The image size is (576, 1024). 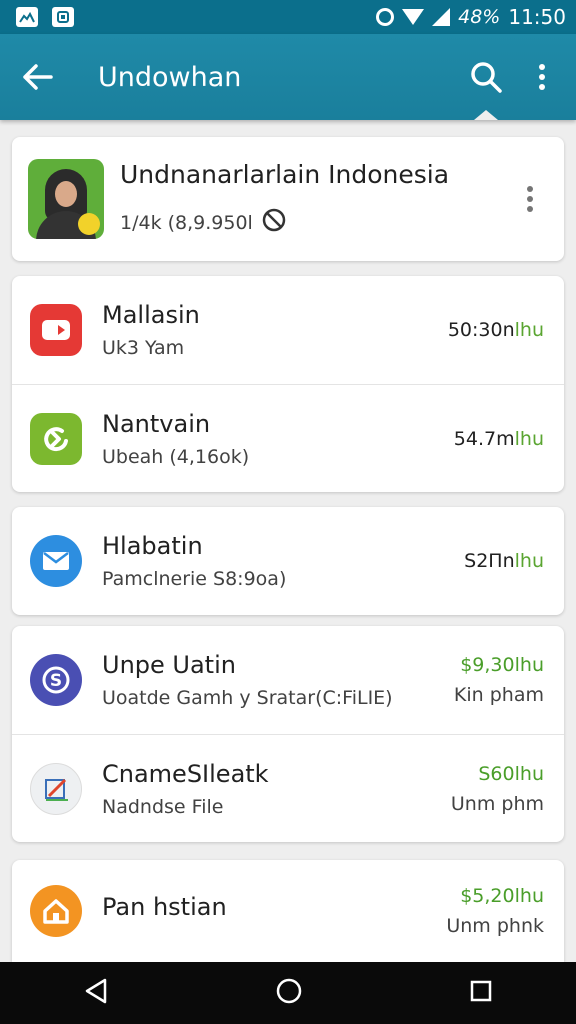 I want to click on list-item: Hlabatin Pamclnerie S8:9oa) S2Πnlhu, so click(x=288, y=561).